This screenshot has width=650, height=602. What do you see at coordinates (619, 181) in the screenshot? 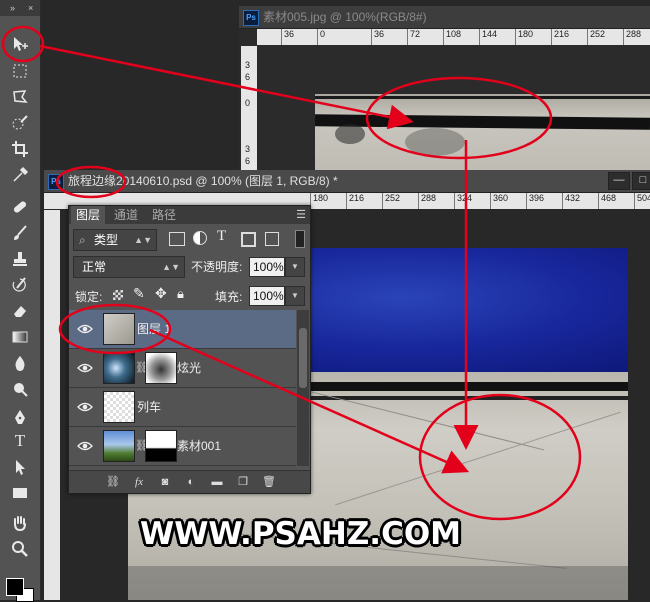
I see `minimize-button: —` at bounding box center [619, 181].